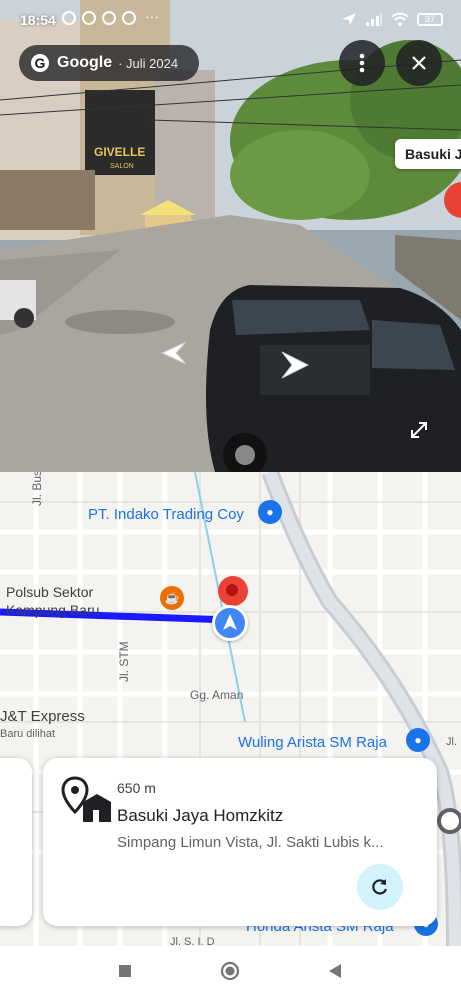 Image resolution: width=461 pixels, height=1000 pixels. I want to click on notification-icons: ···, so click(112, 16).